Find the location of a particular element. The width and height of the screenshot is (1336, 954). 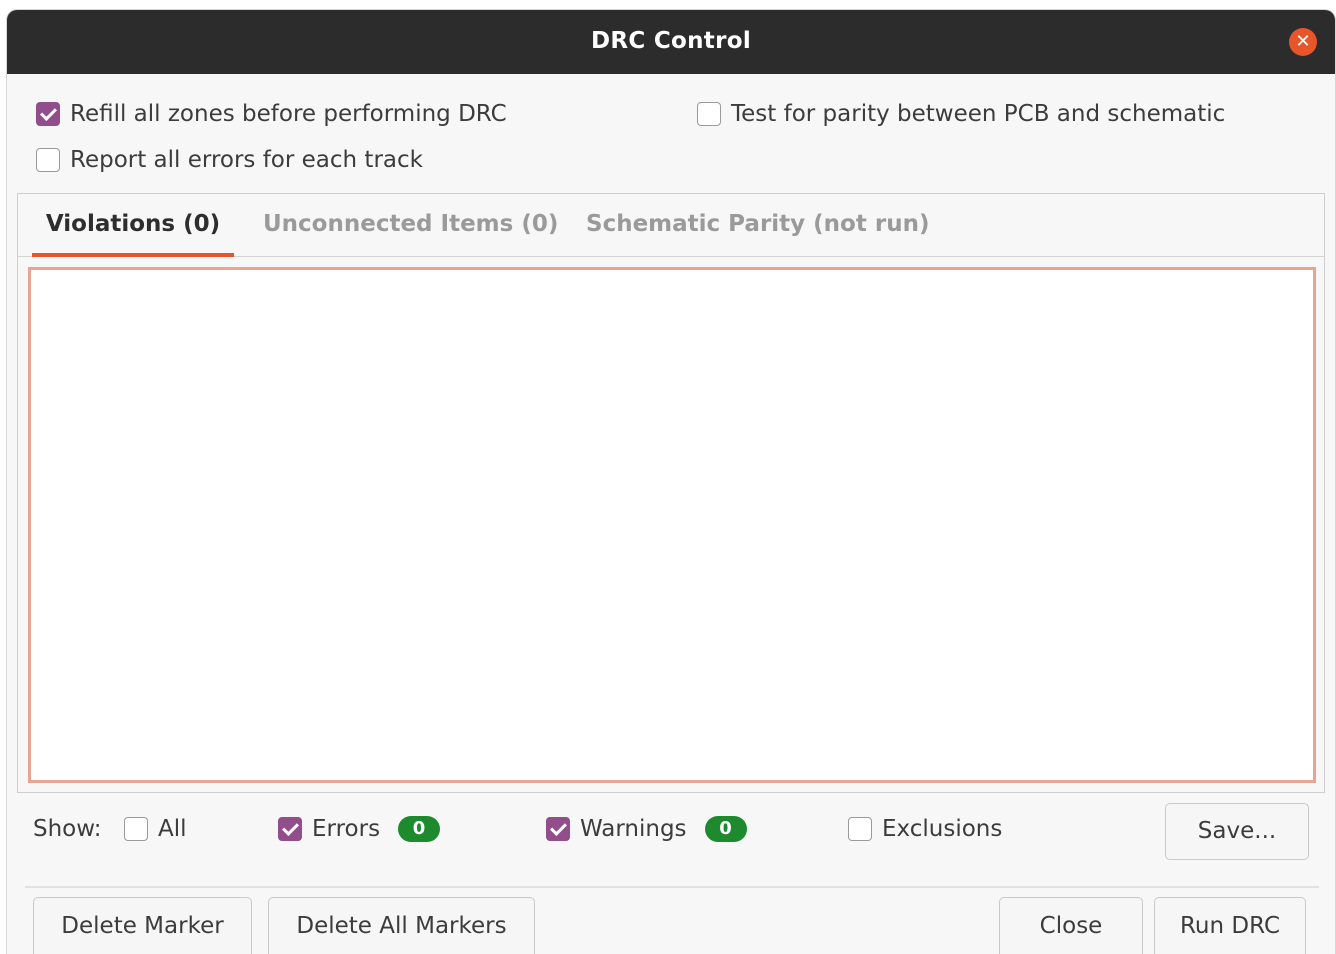

test-parity-checkbox is located at coordinates (709, 114).